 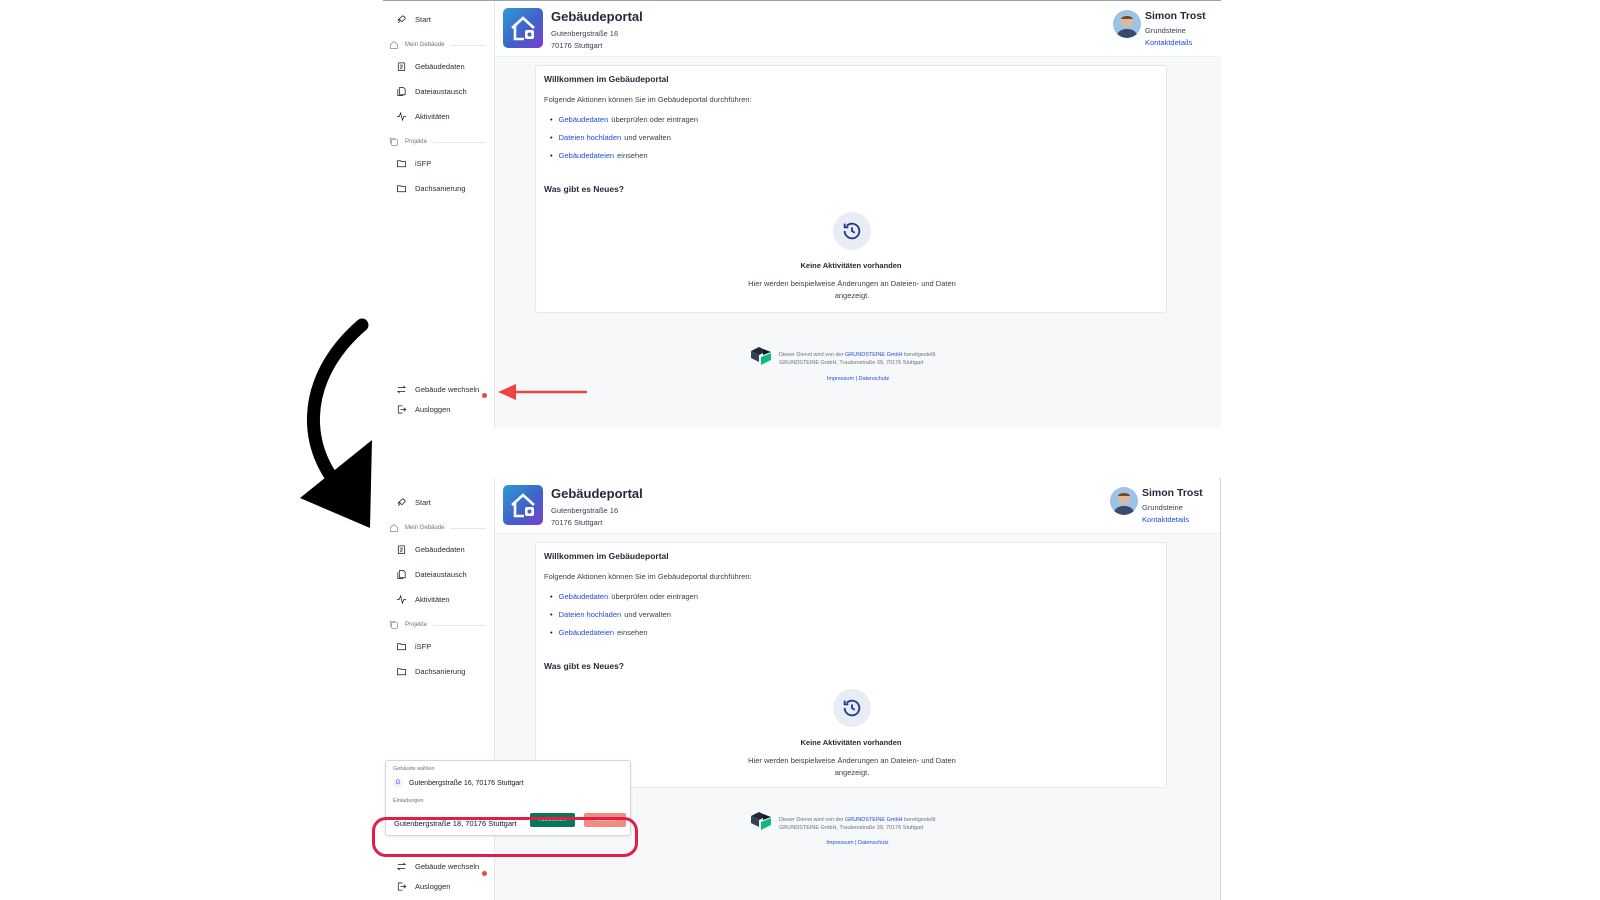 What do you see at coordinates (858, 379) in the screenshot?
I see `footer-links: Impressum | Datenschutz` at bounding box center [858, 379].